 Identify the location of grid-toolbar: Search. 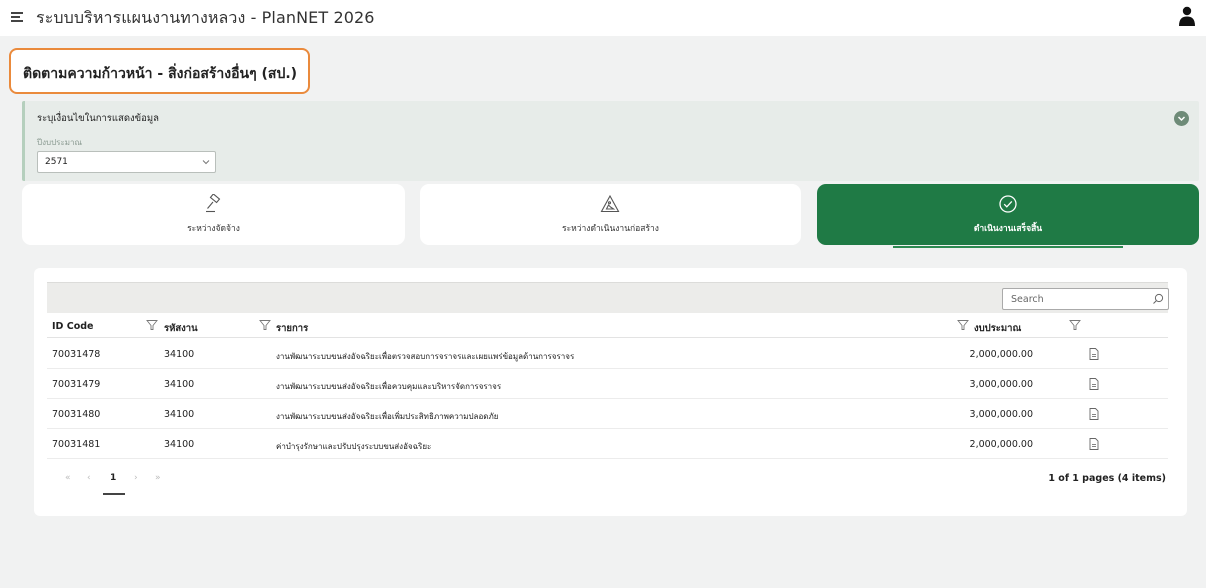
(608, 297).